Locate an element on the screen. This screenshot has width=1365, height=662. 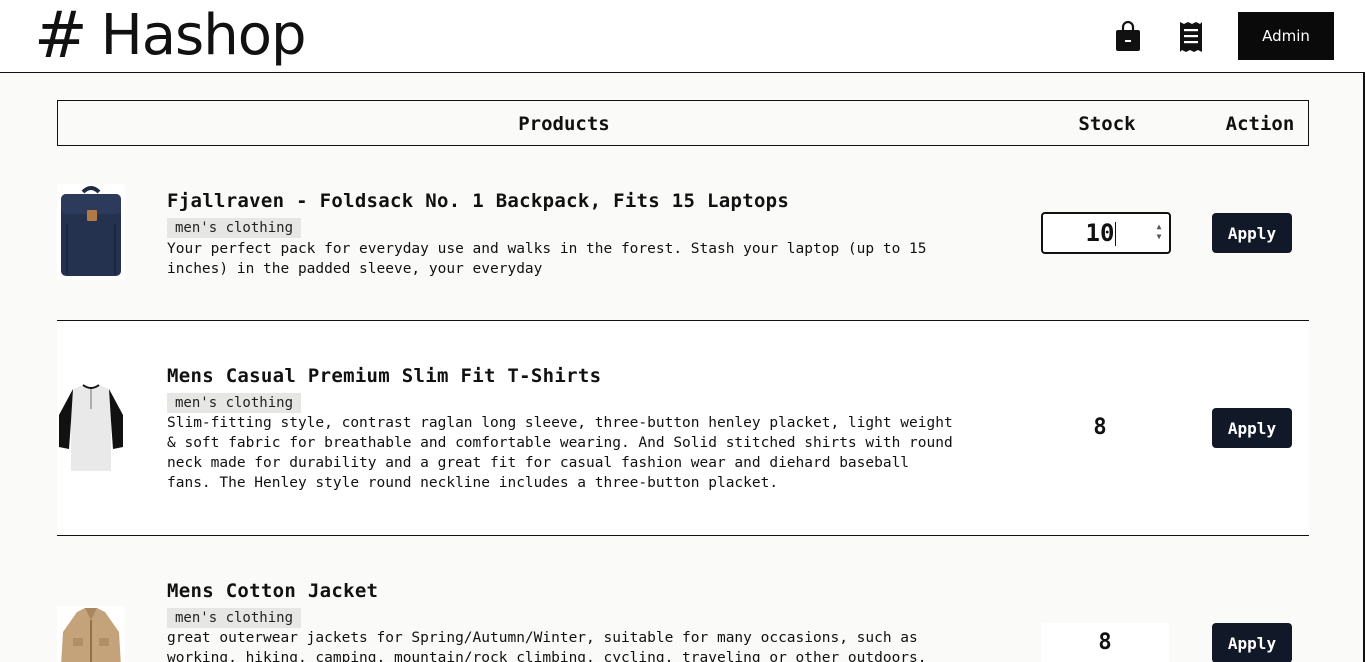
product-image-jacket is located at coordinates (91, 634).